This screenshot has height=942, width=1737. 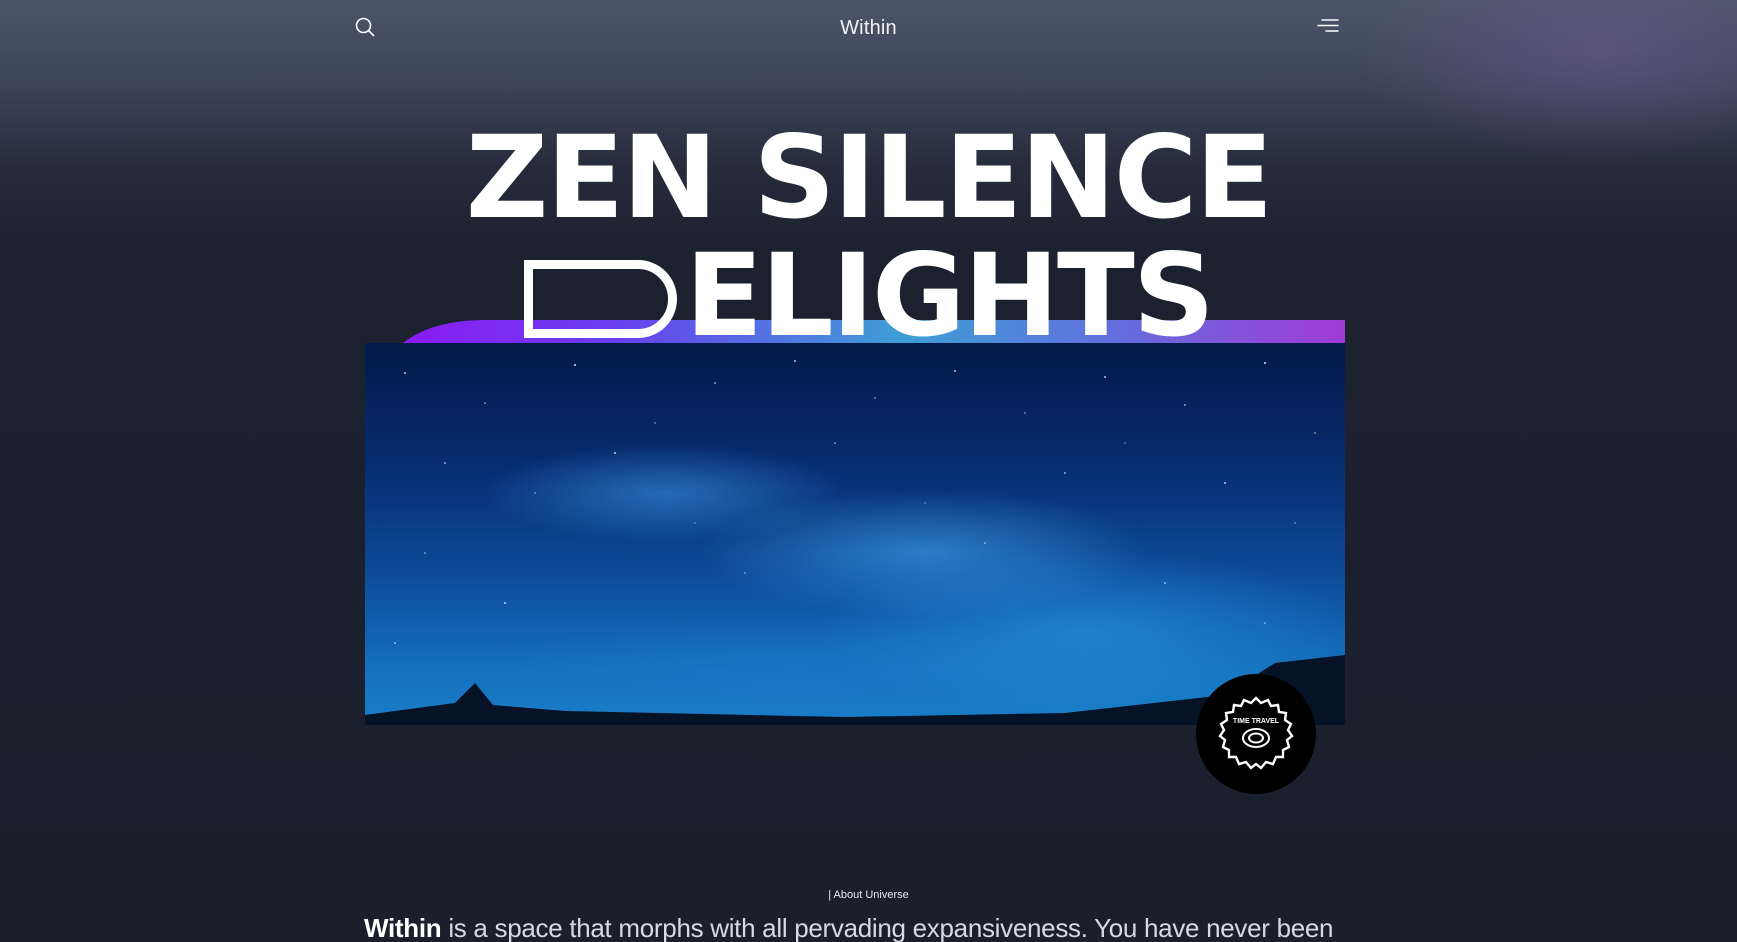 What do you see at coordinates (601, 299) in the screenshot?
I see `letter-d-outline` at bounding box center [601, 299].